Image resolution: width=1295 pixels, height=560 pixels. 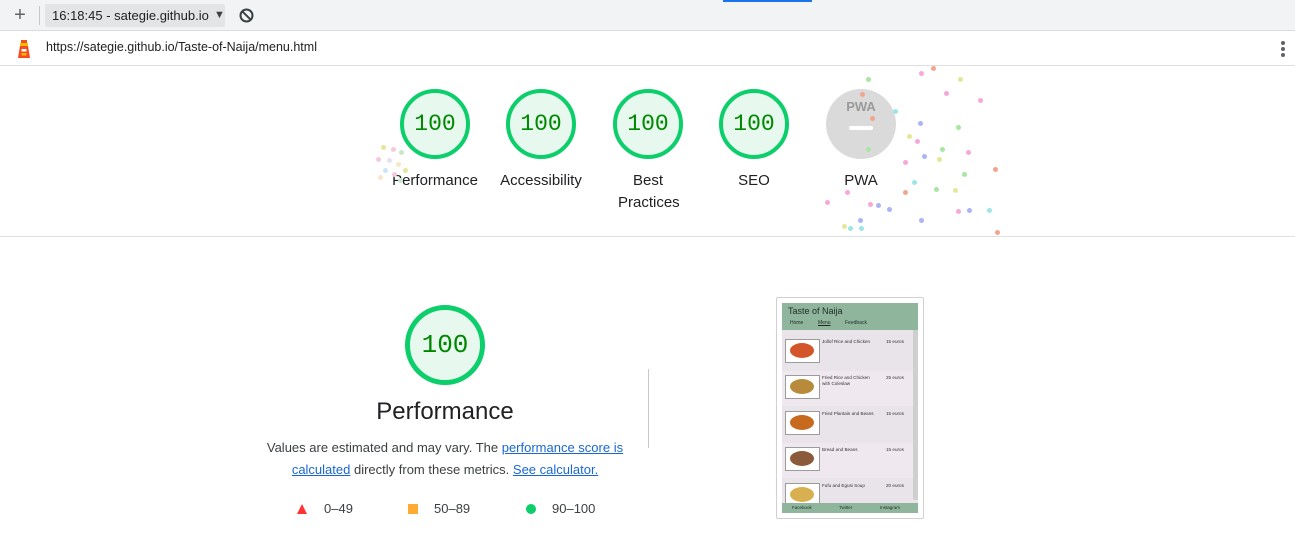 I want to click on footer-instagram: Instagram, so click(x=890, y=507).